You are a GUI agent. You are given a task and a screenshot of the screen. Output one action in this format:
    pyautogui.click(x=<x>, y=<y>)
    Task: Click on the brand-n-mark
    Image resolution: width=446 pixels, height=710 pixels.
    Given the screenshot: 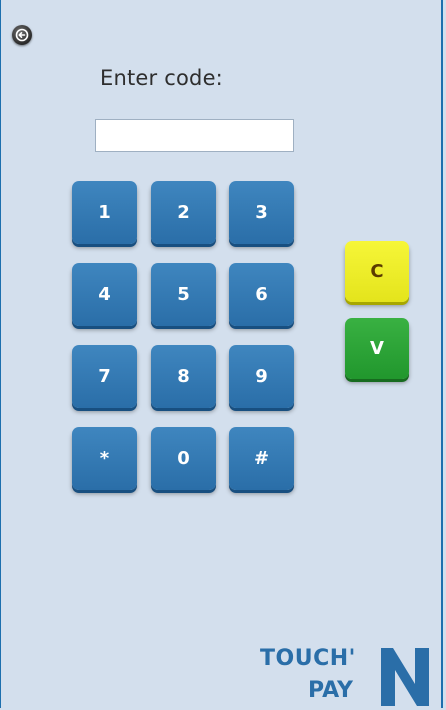 What is the action you would take?
    pyautogui.click(x=405, y=677)
    